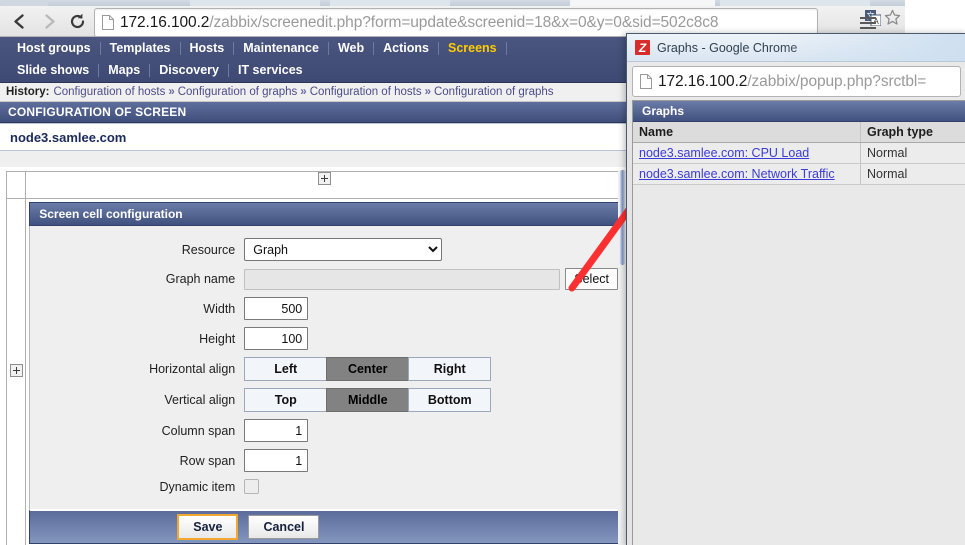  Describe the element at coordinates (19, 21) in the screenshot. I see `back-arrow-icon` at that location.